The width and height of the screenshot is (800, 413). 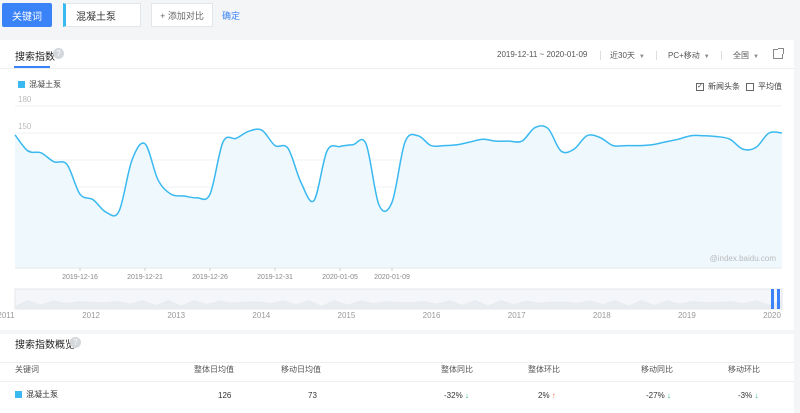 What do you see at coordinates (544, 369) in the screenshot?
I see `header-overall-mom: 整体环比` at bounding box center [544, 369].